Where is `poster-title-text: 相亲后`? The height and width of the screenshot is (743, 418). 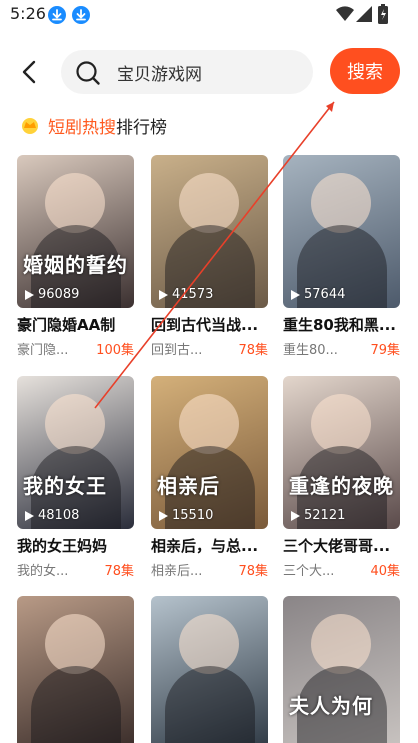 poster-title-text: 相亲后 is located at coordinates (188, 486).